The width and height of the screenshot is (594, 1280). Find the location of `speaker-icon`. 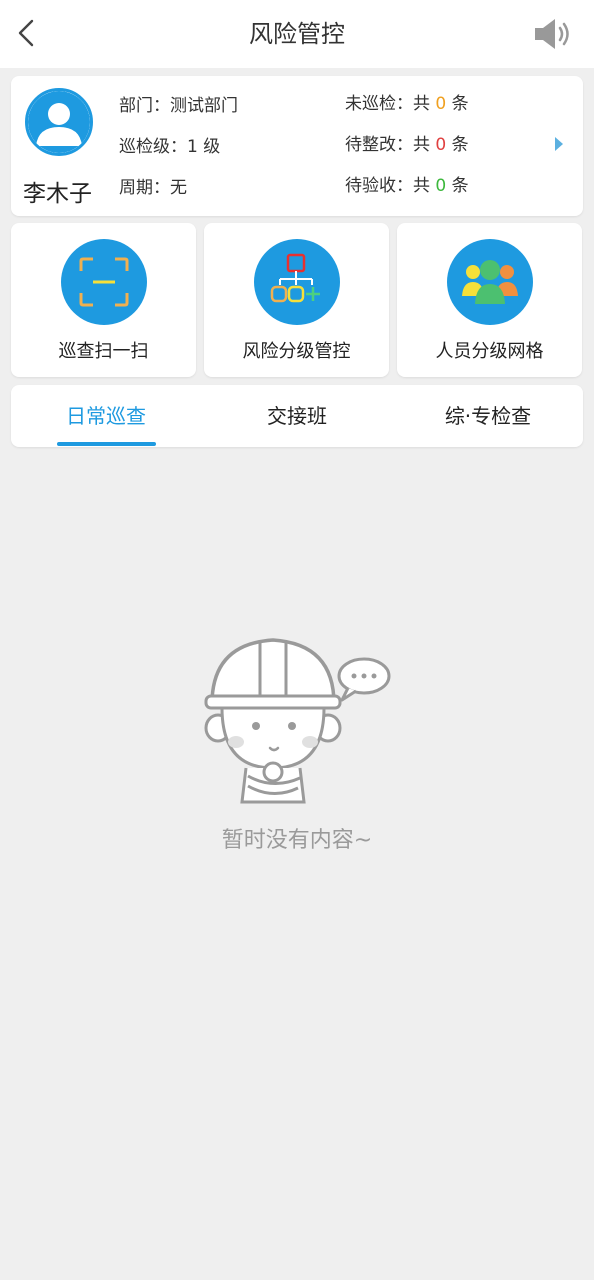

speaker-icon is located at coordinates (552, 34).